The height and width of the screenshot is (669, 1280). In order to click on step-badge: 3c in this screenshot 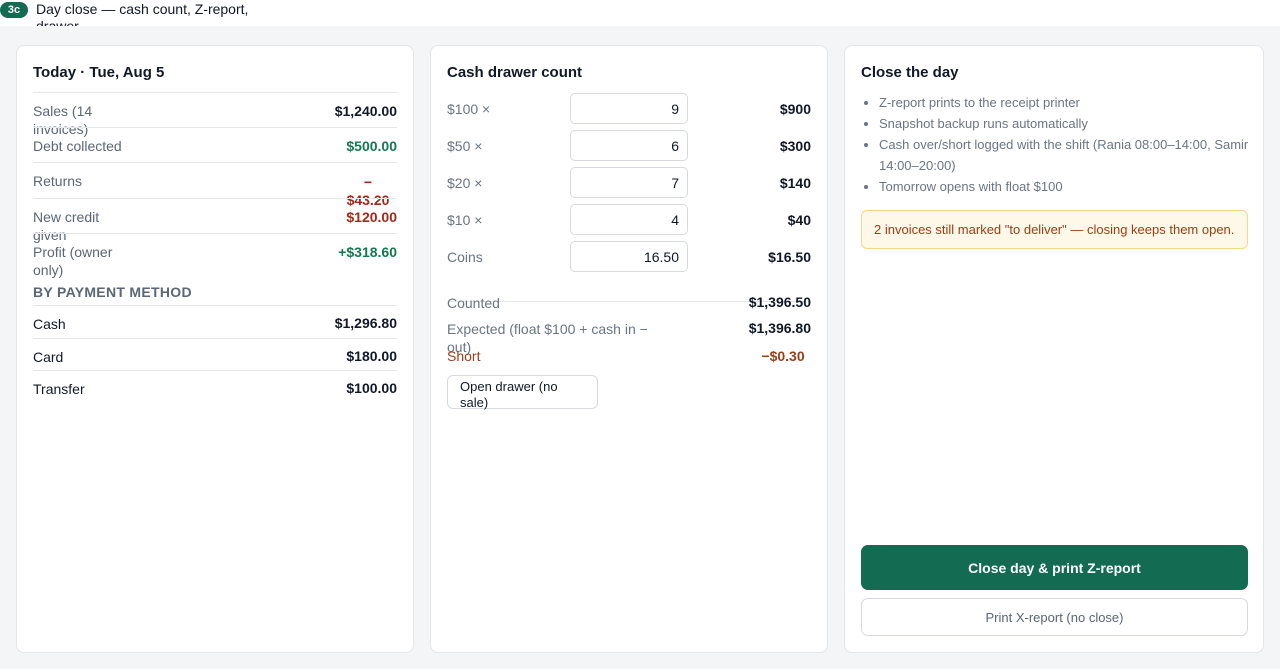, I will do `click(14, 10)`.